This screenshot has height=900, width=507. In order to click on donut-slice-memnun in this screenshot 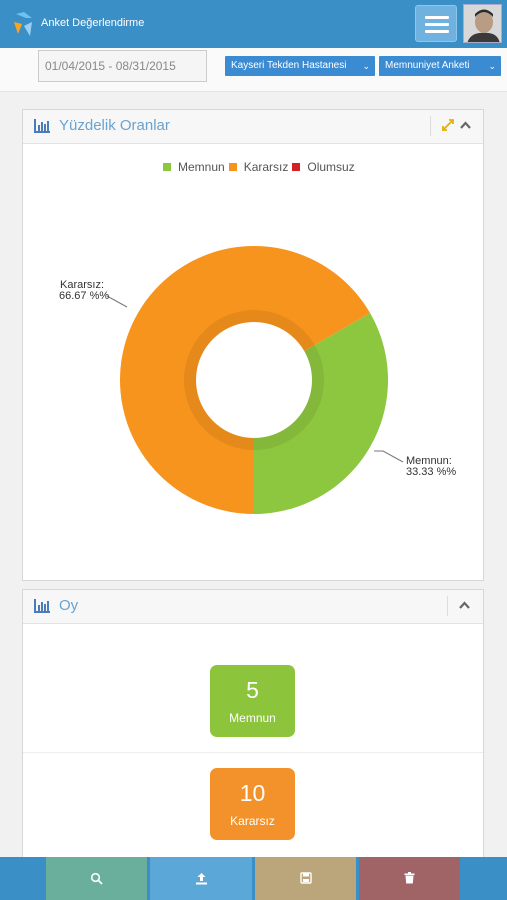, I will do `click(321, 413)`.